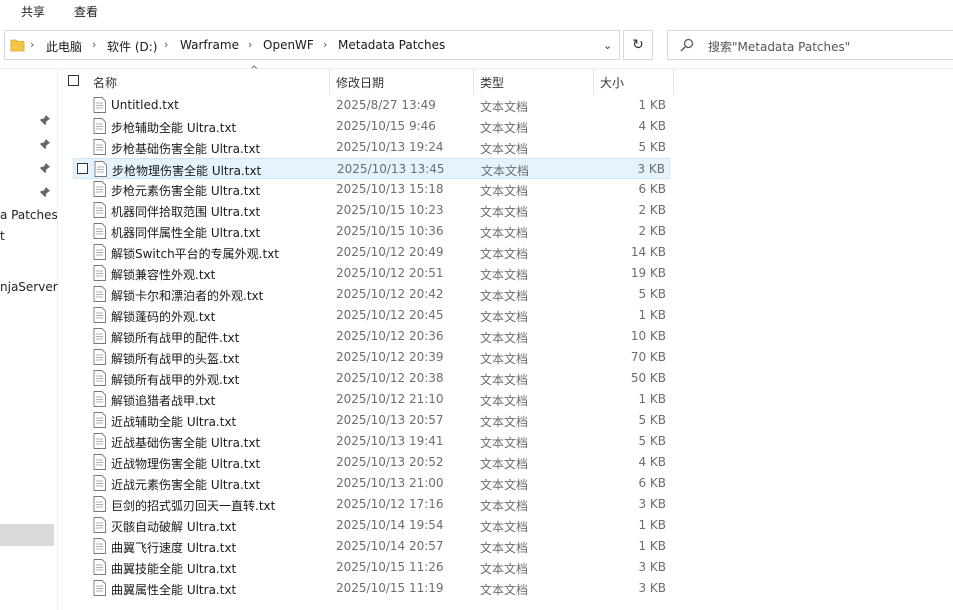  What do you see at coordinates (185, 148) in the screenshot?
I see `file-name: 步枪基础伤害全能 Ultra.txt` at bounding box center [185, 148].